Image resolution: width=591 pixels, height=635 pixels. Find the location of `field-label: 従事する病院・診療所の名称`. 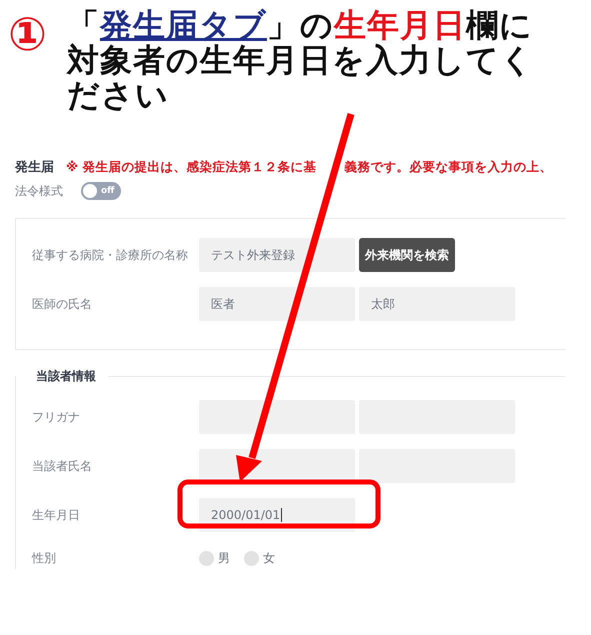

field-label: 従事する病院・診療所の名称 is located at coordinates (110, 255).